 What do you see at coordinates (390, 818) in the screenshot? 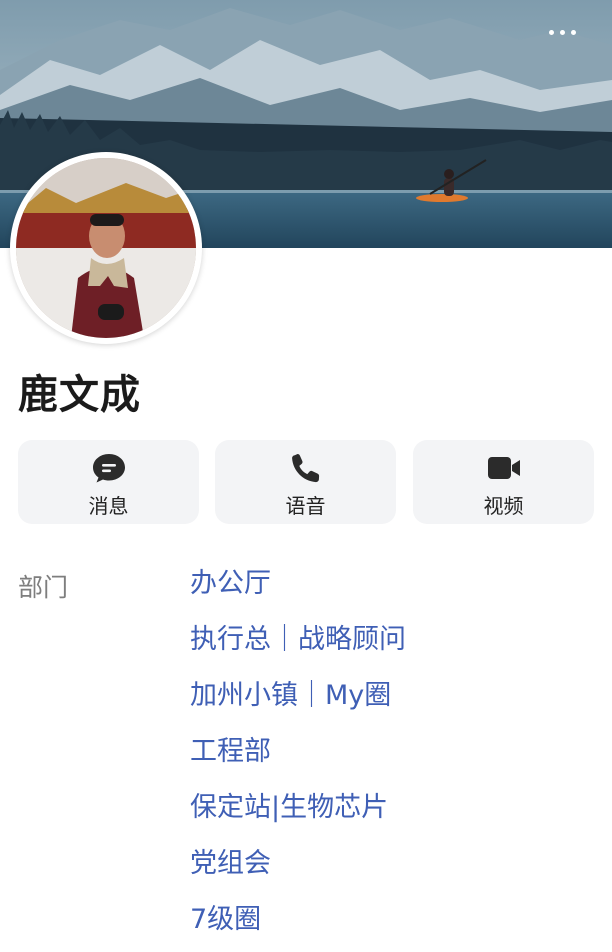
I see `department-item: 保定站|生物芯片` at bounding box center [390, 818].